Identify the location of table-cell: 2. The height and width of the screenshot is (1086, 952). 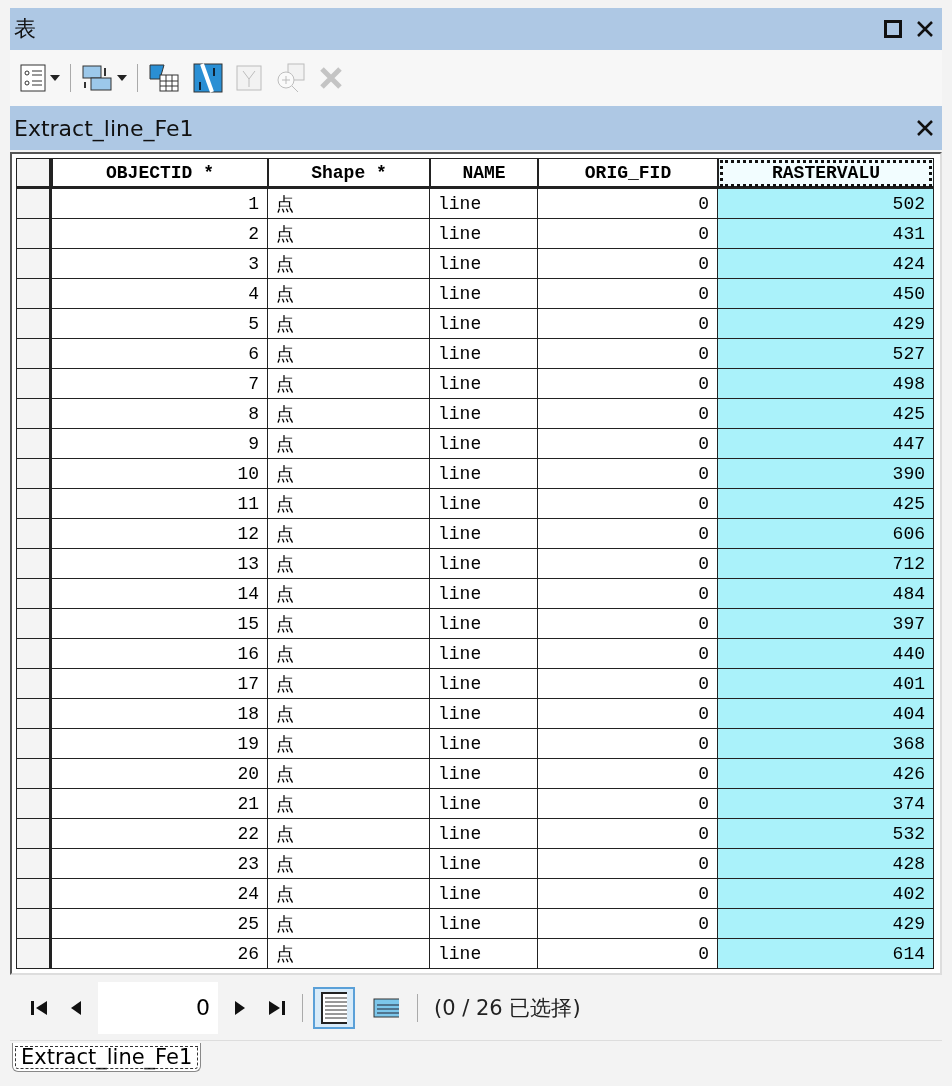
(160, 234).